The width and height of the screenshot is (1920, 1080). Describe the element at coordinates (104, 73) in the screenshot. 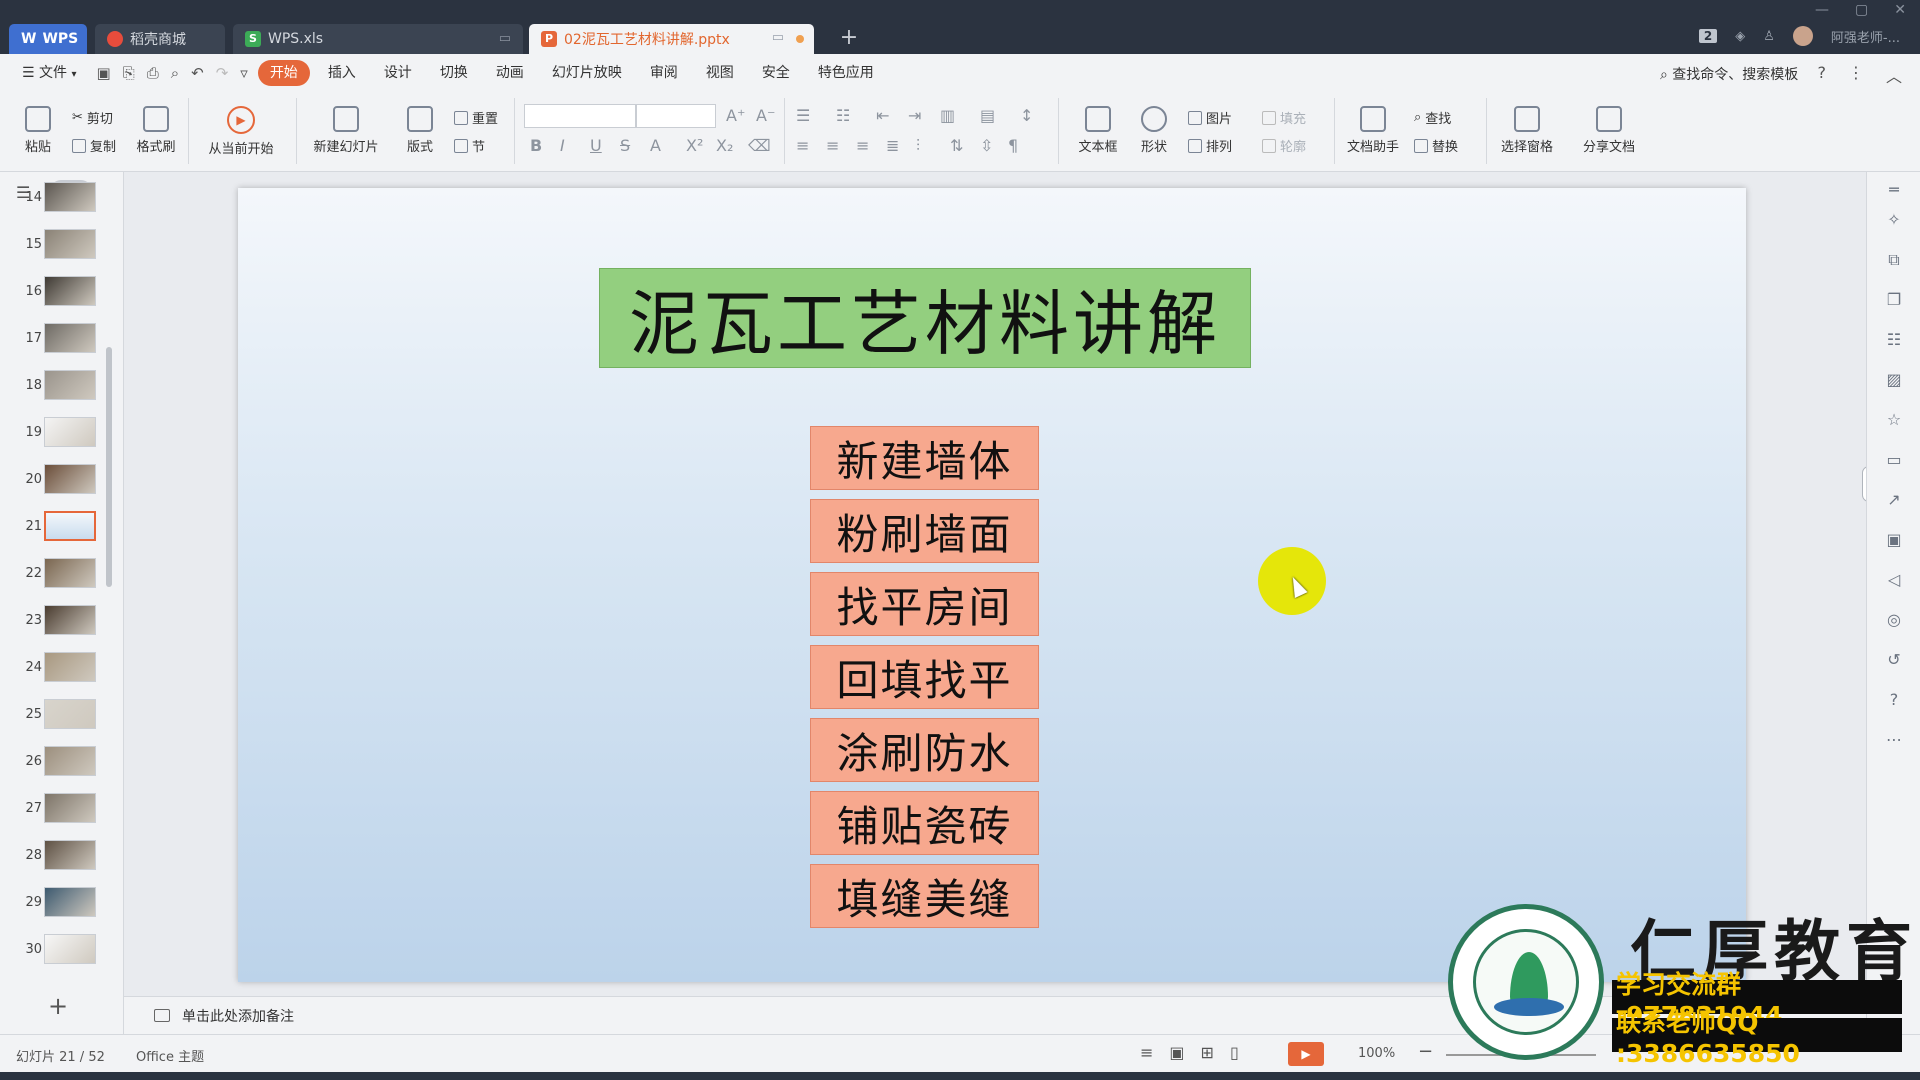

I see `save-icon: ▣` at that location.